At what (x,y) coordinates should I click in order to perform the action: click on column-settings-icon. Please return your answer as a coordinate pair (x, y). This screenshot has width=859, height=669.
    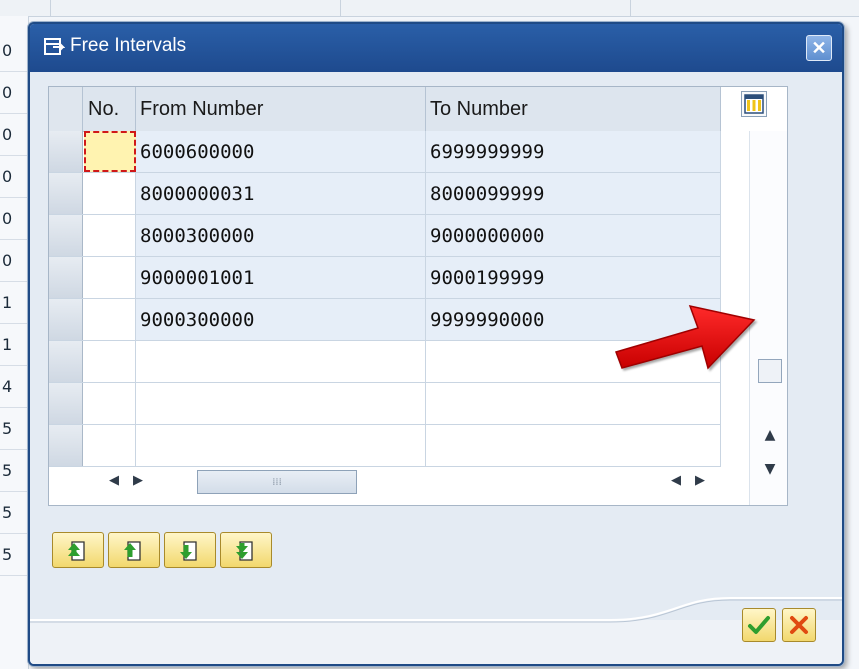
    Looking at the image, I should click on (754, 104).